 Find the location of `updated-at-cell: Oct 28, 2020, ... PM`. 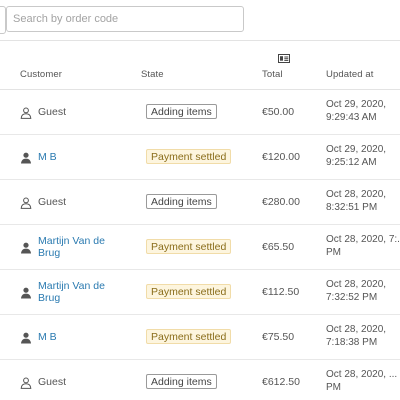

updated-at-cell: Oct 28, 2020, ... PM is located at coordinates (362, 381).